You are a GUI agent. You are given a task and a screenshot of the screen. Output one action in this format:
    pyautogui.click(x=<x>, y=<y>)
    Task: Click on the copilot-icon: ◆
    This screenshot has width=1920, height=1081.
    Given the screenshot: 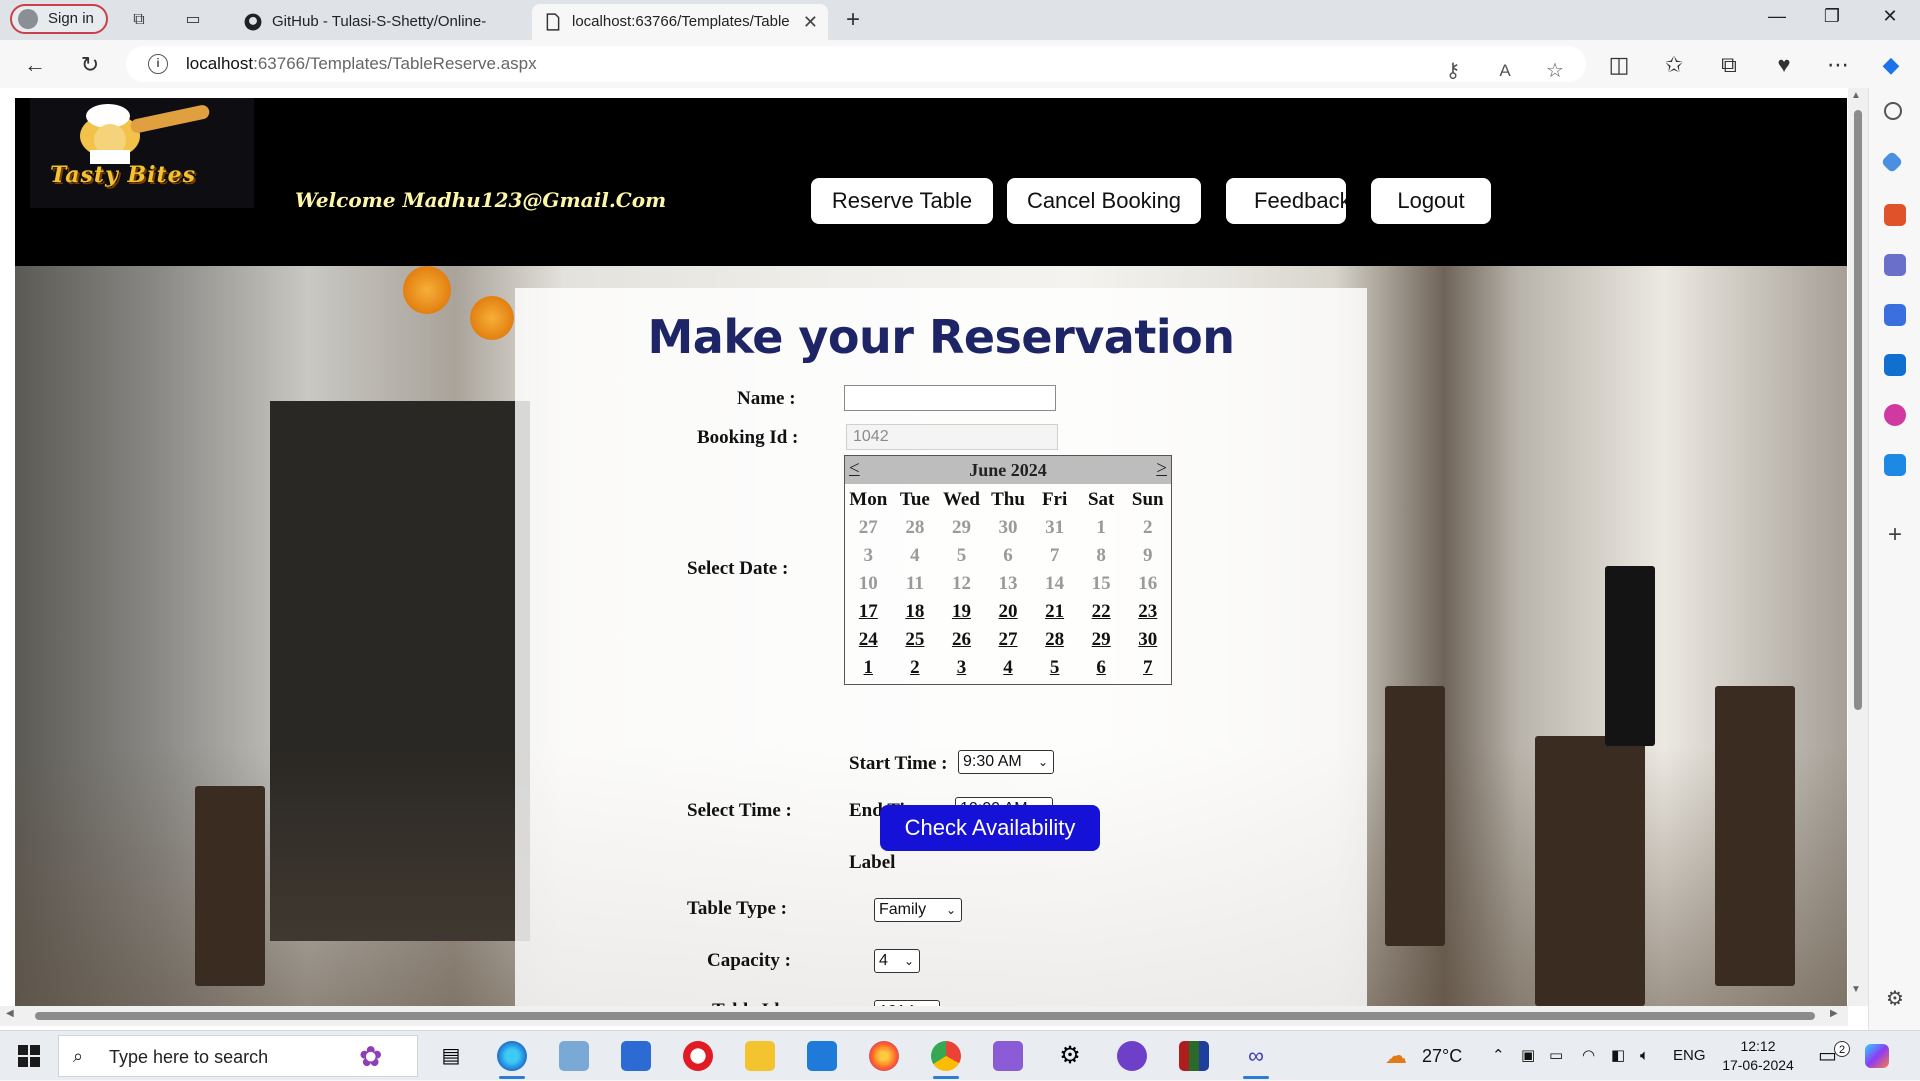 What is the action you would take?
    pyautogui.click(x=1891, y=65)
    